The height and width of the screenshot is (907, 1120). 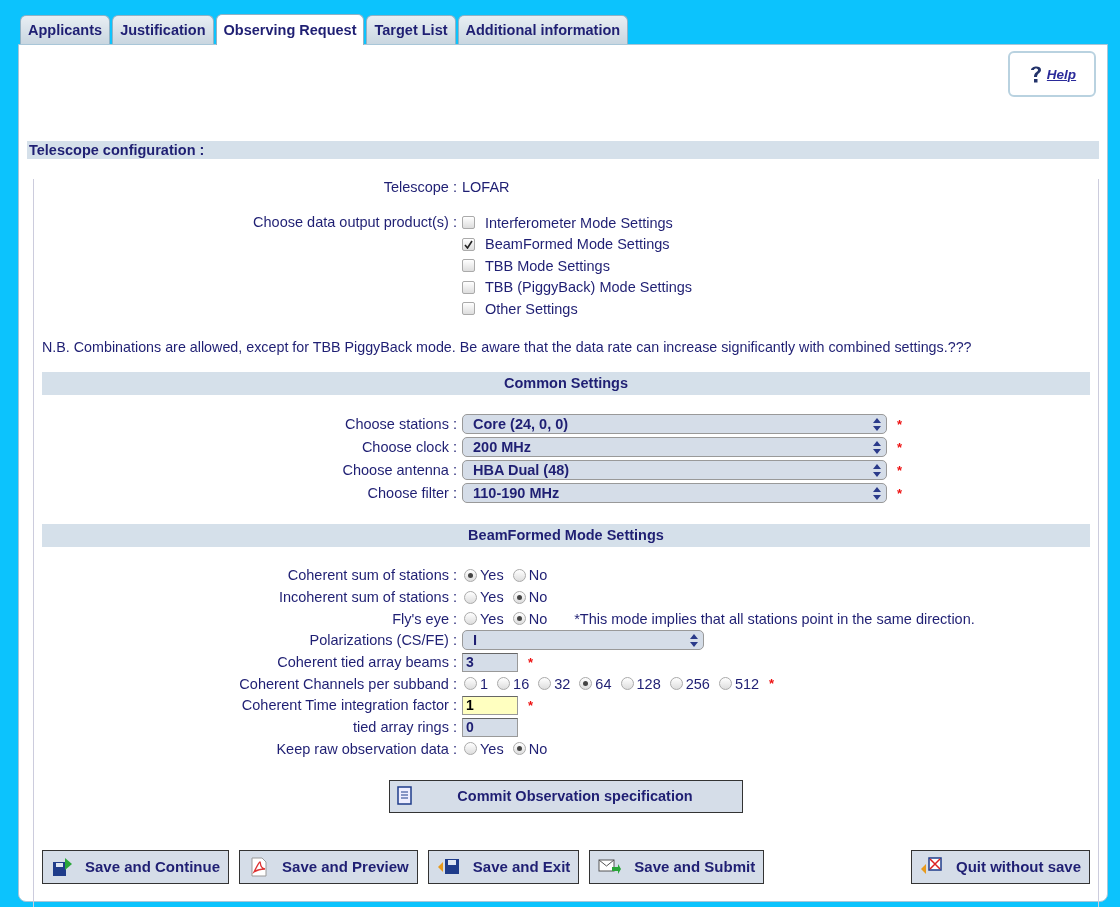 What do you see at coordinates (648, 683) in the screenshot?
I see `radio-label: 128` at bounding box center [648, 683].